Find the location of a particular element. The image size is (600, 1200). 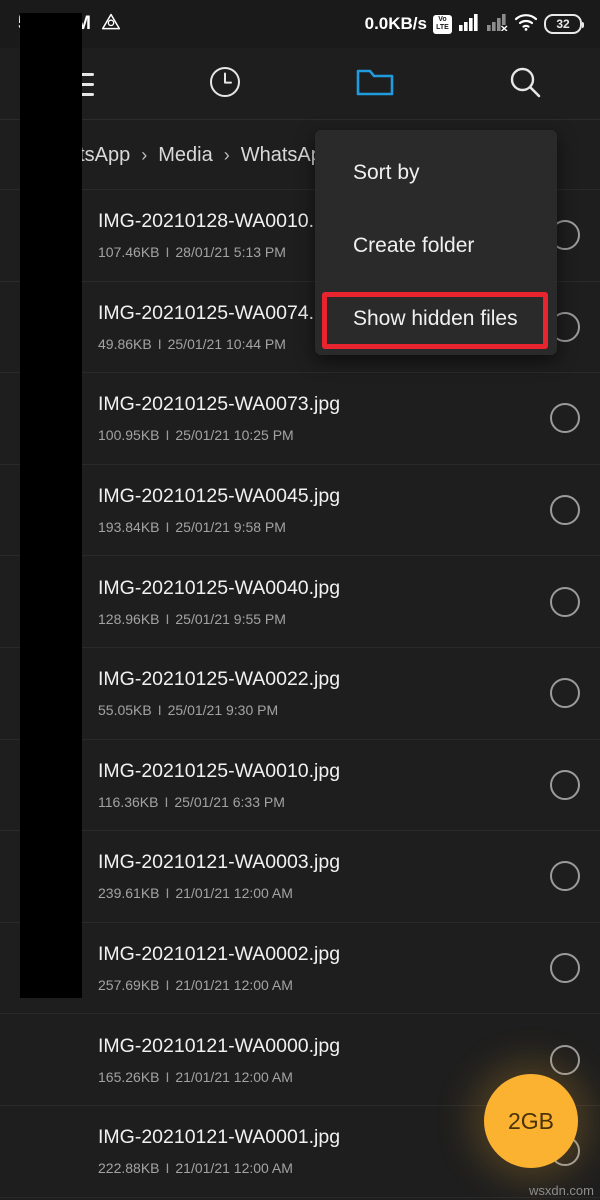

file-name: IMG-20210125-WA0073.jpg is located at coordinates (219, 404).